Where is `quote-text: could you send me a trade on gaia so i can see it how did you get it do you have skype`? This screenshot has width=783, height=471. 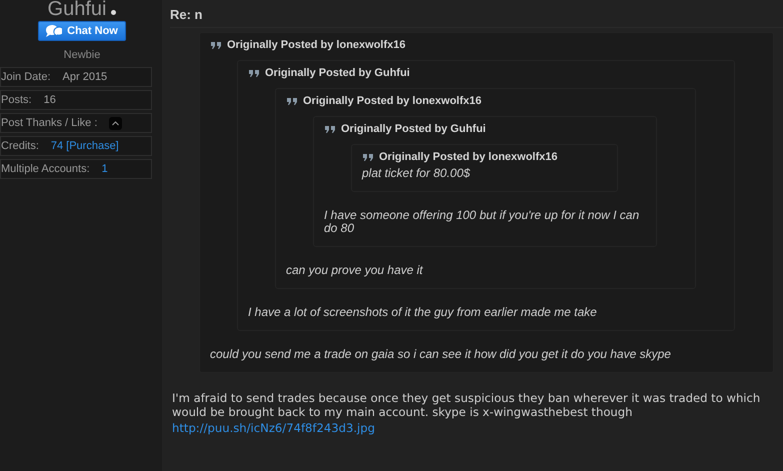 quote-text: could you send me a trade on gaia so i can see it how did you get it do you have skype is located at coordinates (441, 354).